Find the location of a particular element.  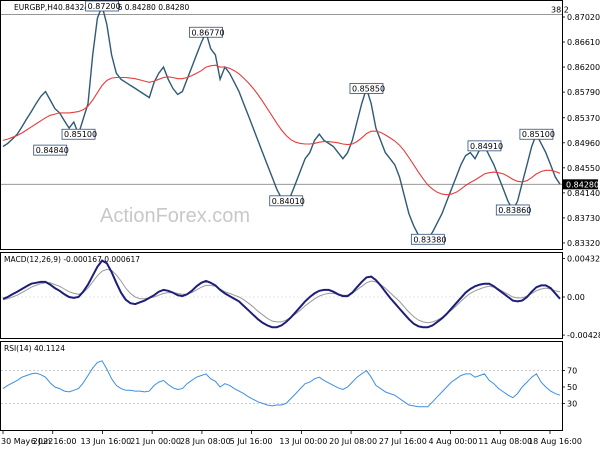

price-tick-label: 0.86610 is located at coordinates (583, 42).